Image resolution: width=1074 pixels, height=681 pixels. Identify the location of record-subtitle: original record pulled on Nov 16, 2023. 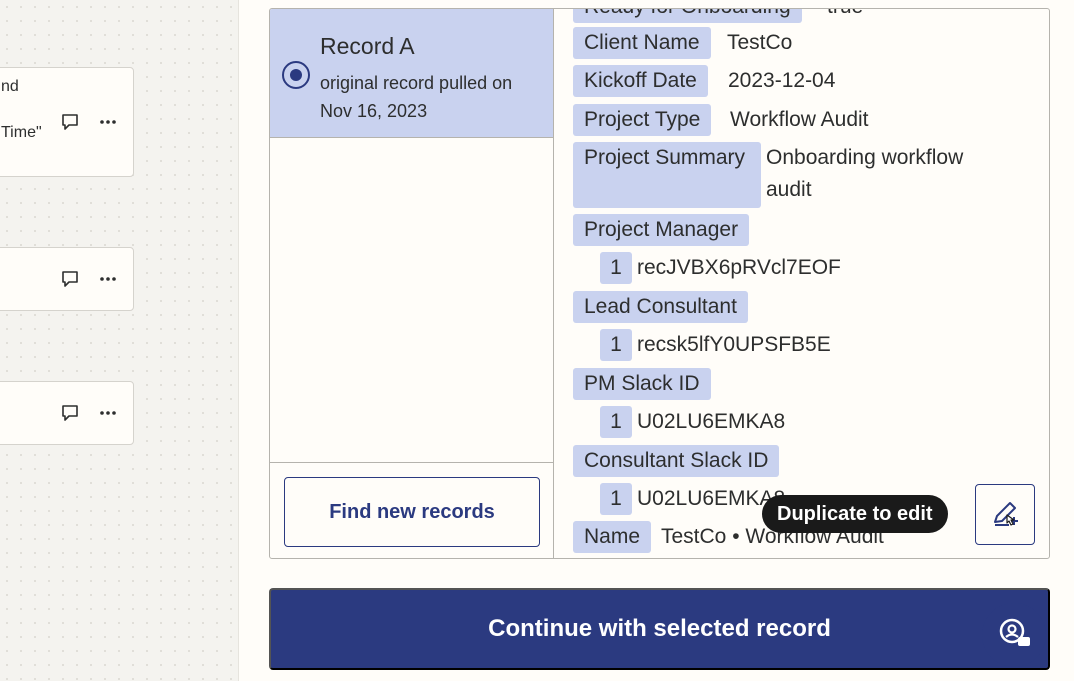
(416, 97).